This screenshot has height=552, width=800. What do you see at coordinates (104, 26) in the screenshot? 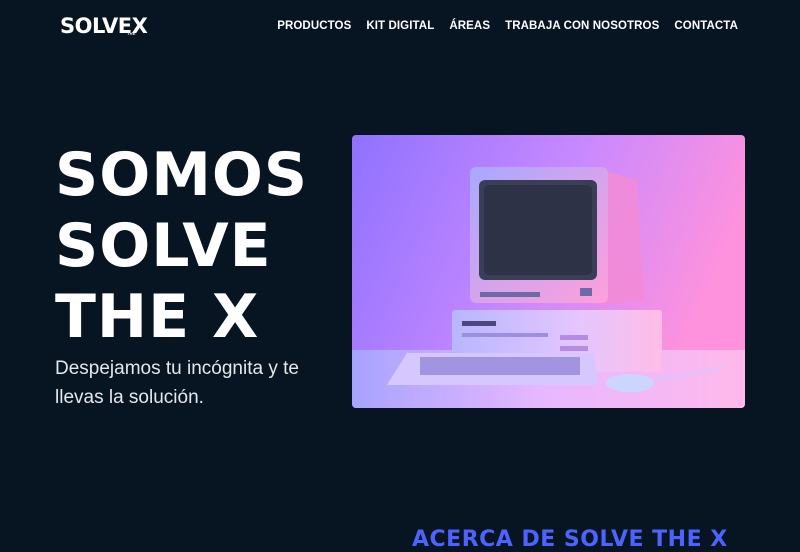
I see `site-logo: SOLVEX THE` at bounding box center [104, 26].